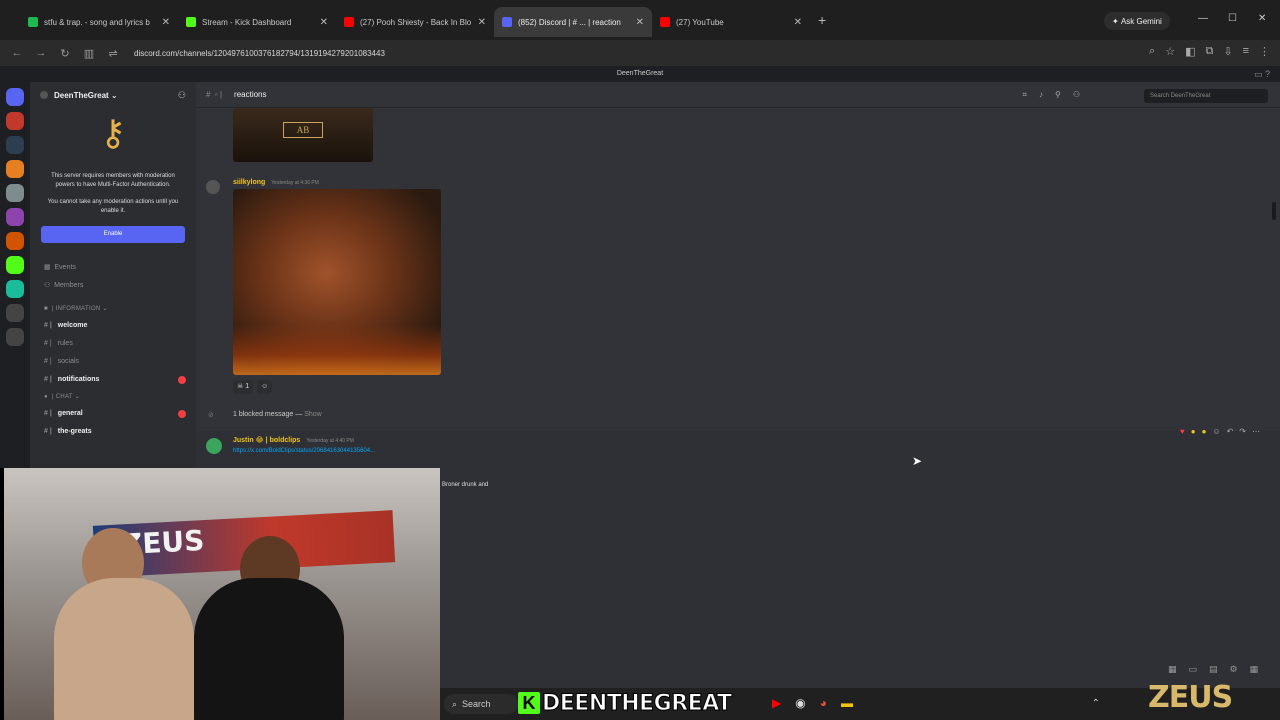  I want to click on youtube-icon: ▶, so click(776, 703).